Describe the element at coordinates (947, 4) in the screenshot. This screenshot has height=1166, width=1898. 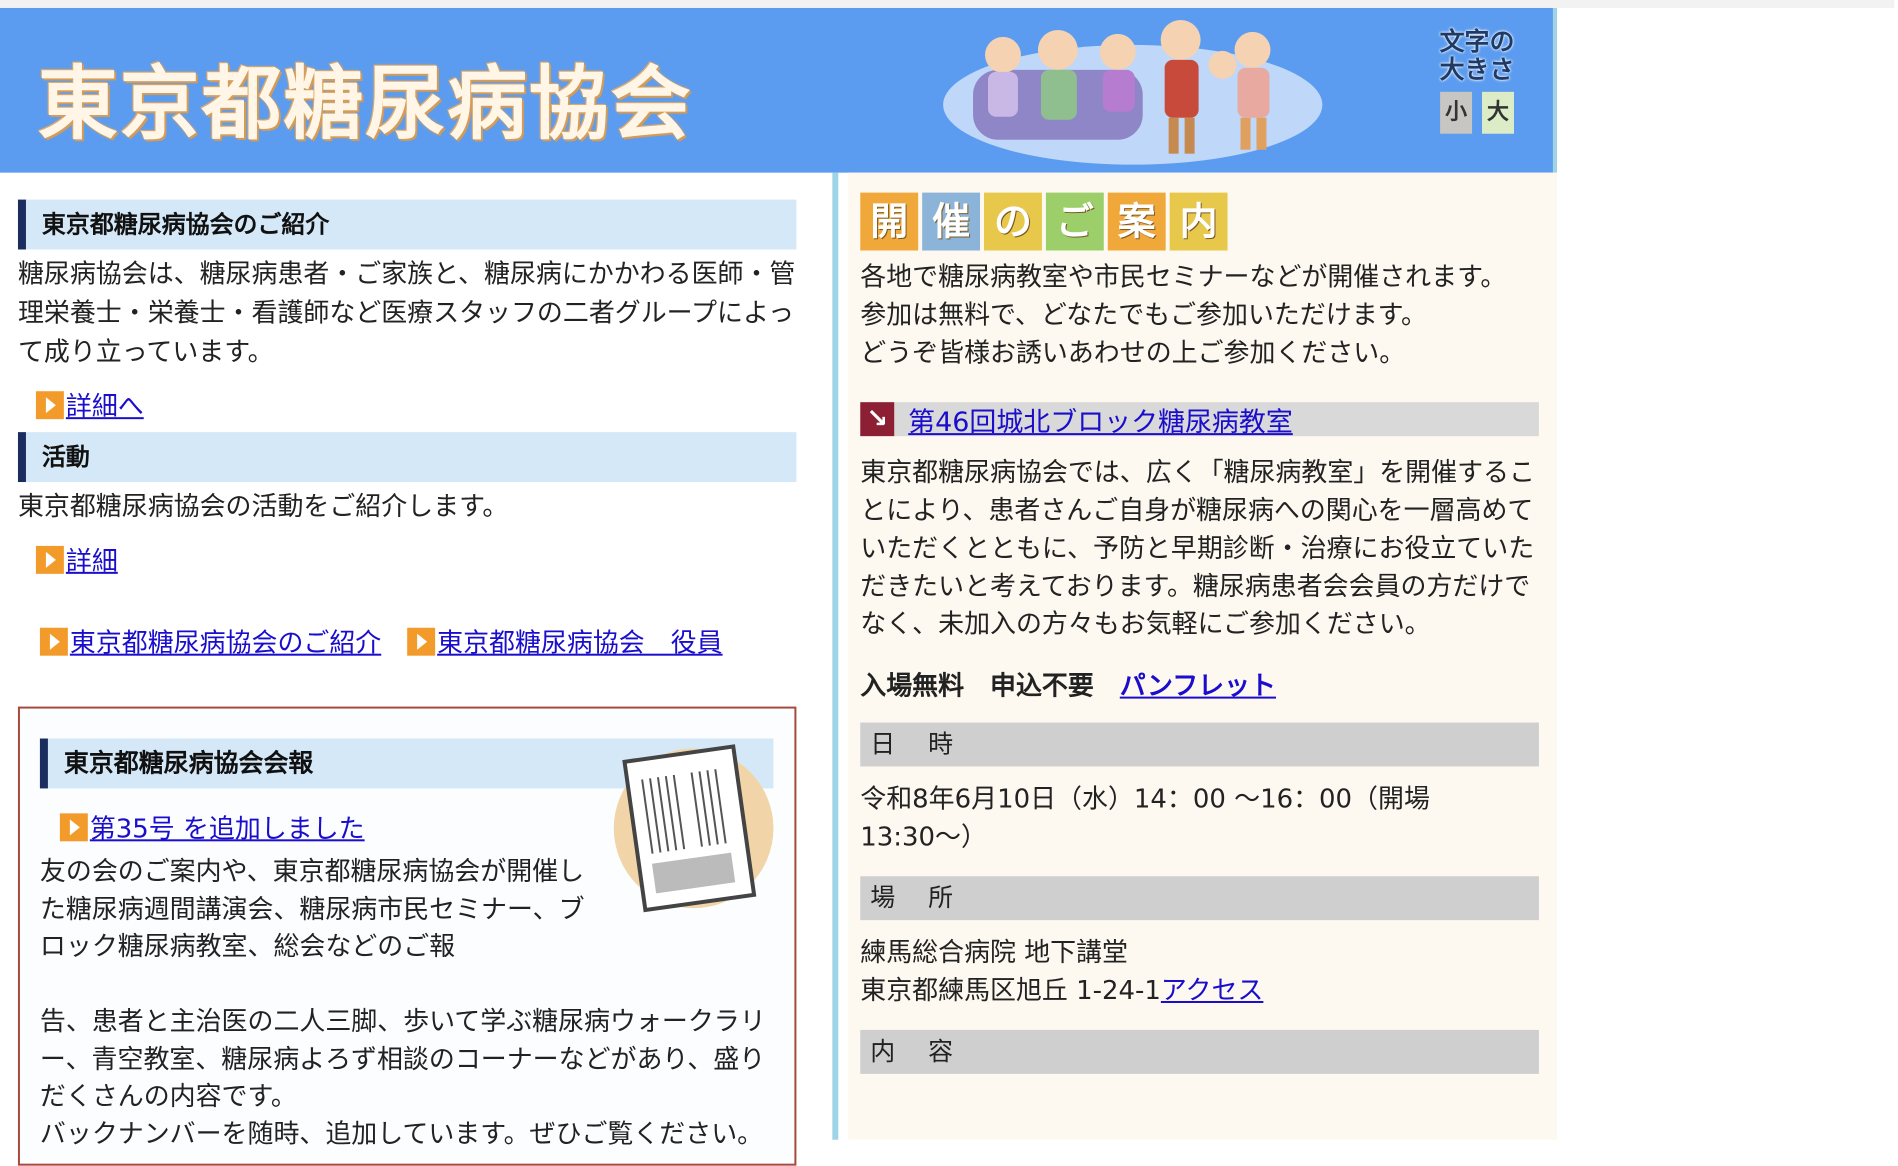
I see `top-strip` at that location.